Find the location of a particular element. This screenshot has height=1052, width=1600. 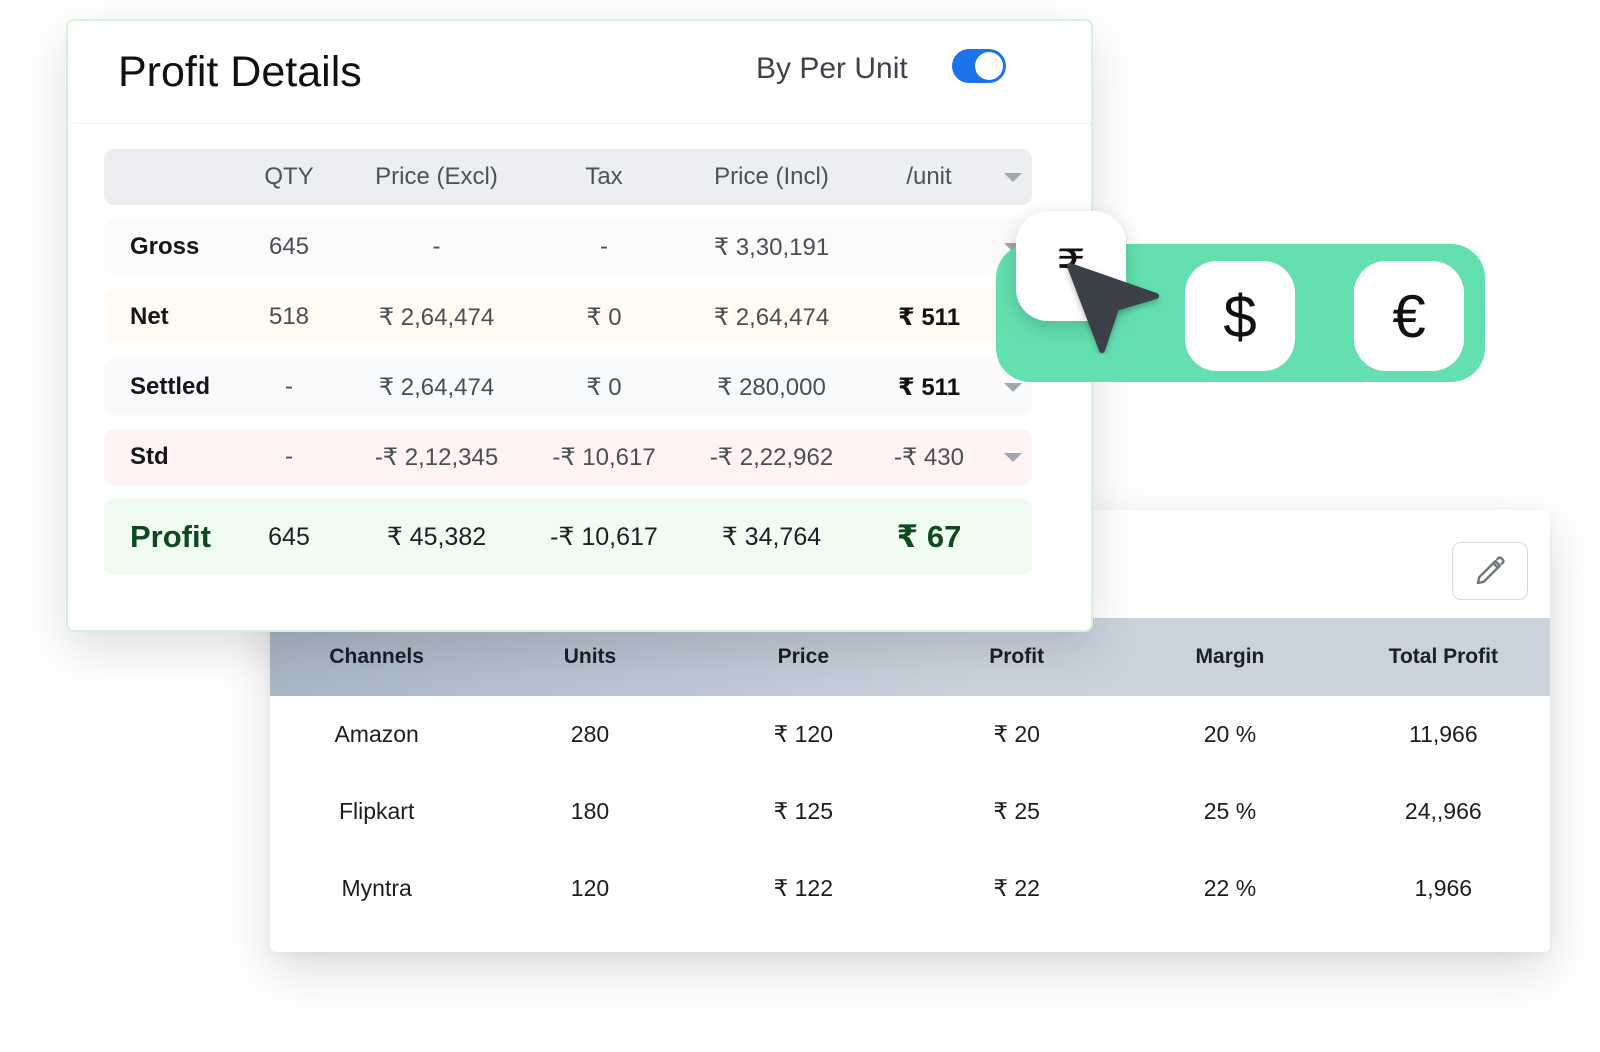

column-header-qty: QTY is located at coordinates (289, 176).